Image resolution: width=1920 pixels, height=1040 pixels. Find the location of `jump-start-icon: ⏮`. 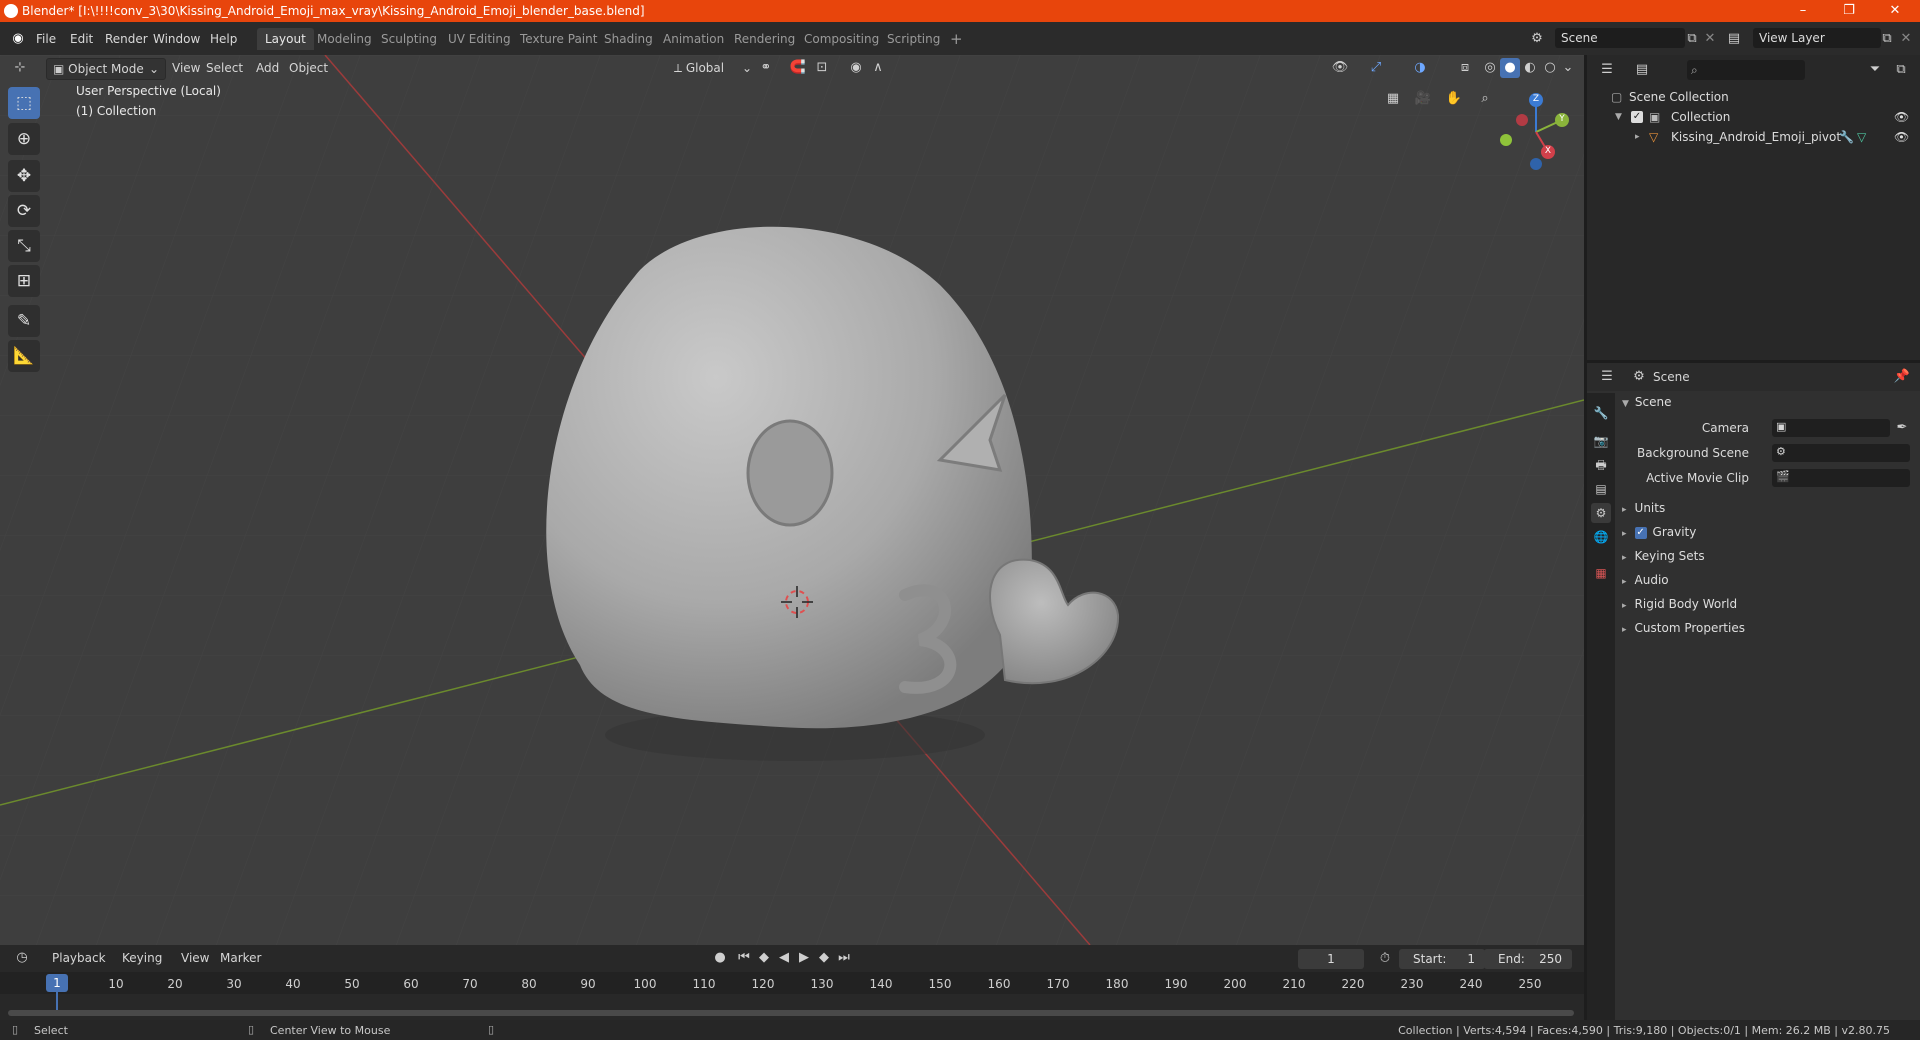

jump-start-icon: ⏮ is located at coordinates (744, 958).